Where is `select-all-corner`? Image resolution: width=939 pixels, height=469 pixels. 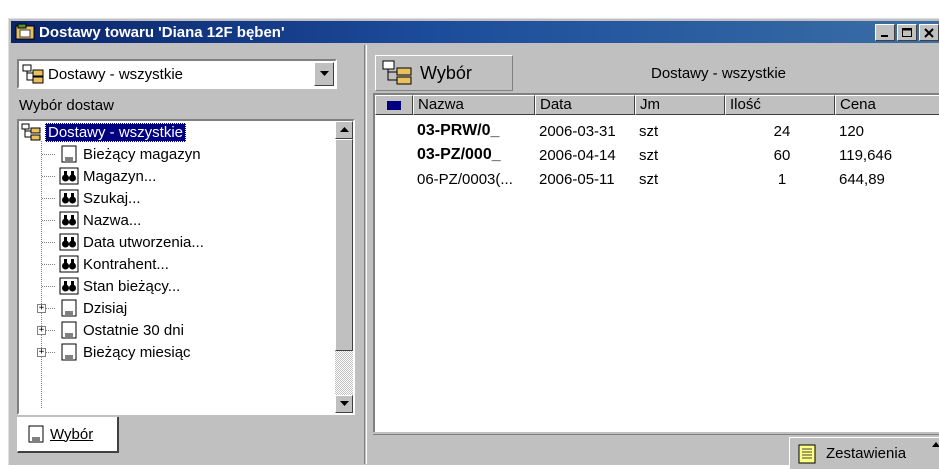
select-all-corner is located at coordinates (394, 105).